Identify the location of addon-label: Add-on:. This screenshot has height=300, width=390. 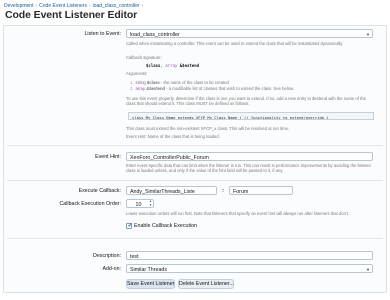
(111, 269).